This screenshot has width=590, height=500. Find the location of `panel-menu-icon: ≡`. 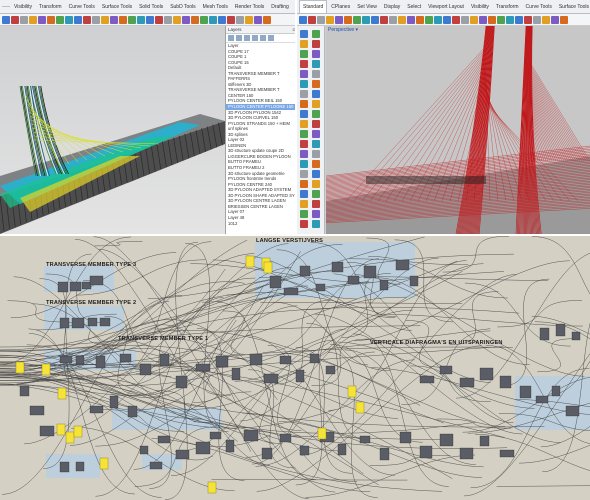

panel-menu-icon: ≡ is located at coordinates (293, 29).